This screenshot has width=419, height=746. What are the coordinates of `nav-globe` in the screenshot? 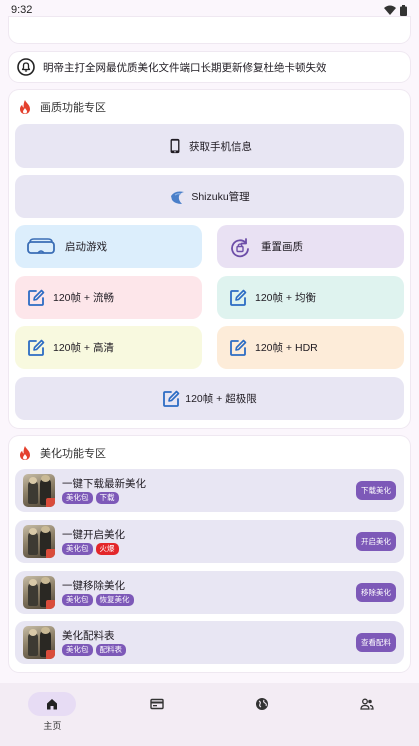 It's located at (262, 714).